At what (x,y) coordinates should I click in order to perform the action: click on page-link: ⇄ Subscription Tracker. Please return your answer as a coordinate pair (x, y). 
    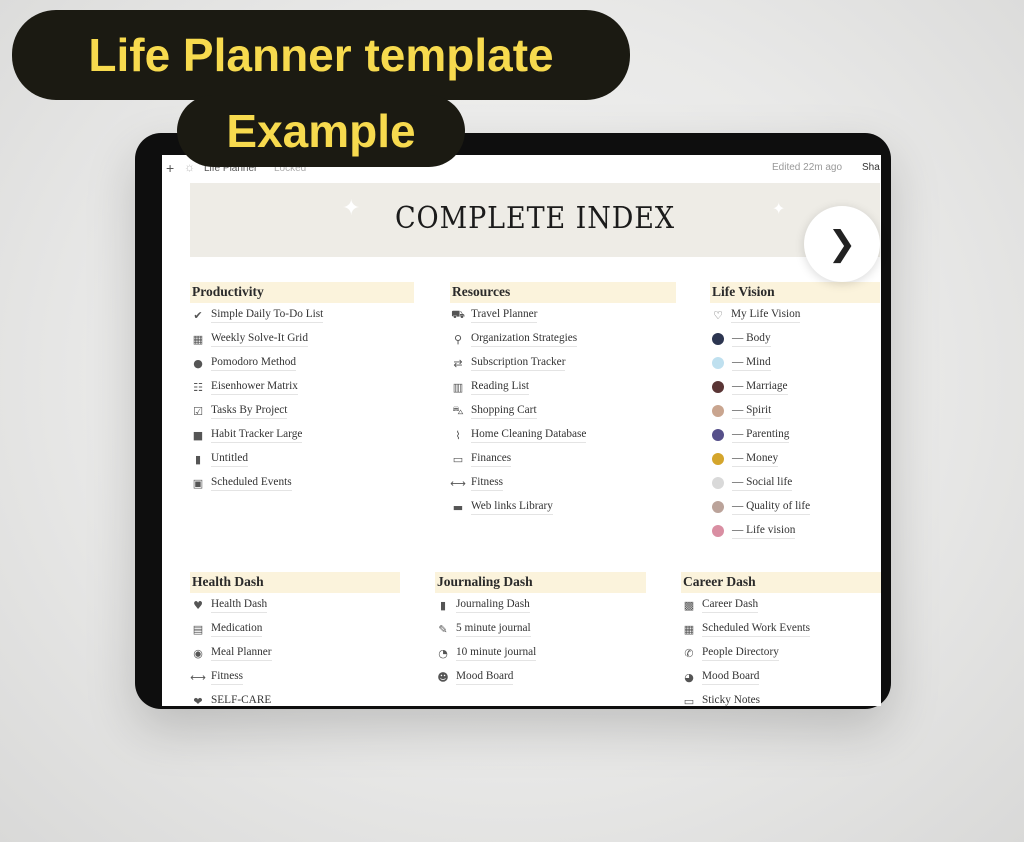
    Looking at the image, I should click on (563, 363).